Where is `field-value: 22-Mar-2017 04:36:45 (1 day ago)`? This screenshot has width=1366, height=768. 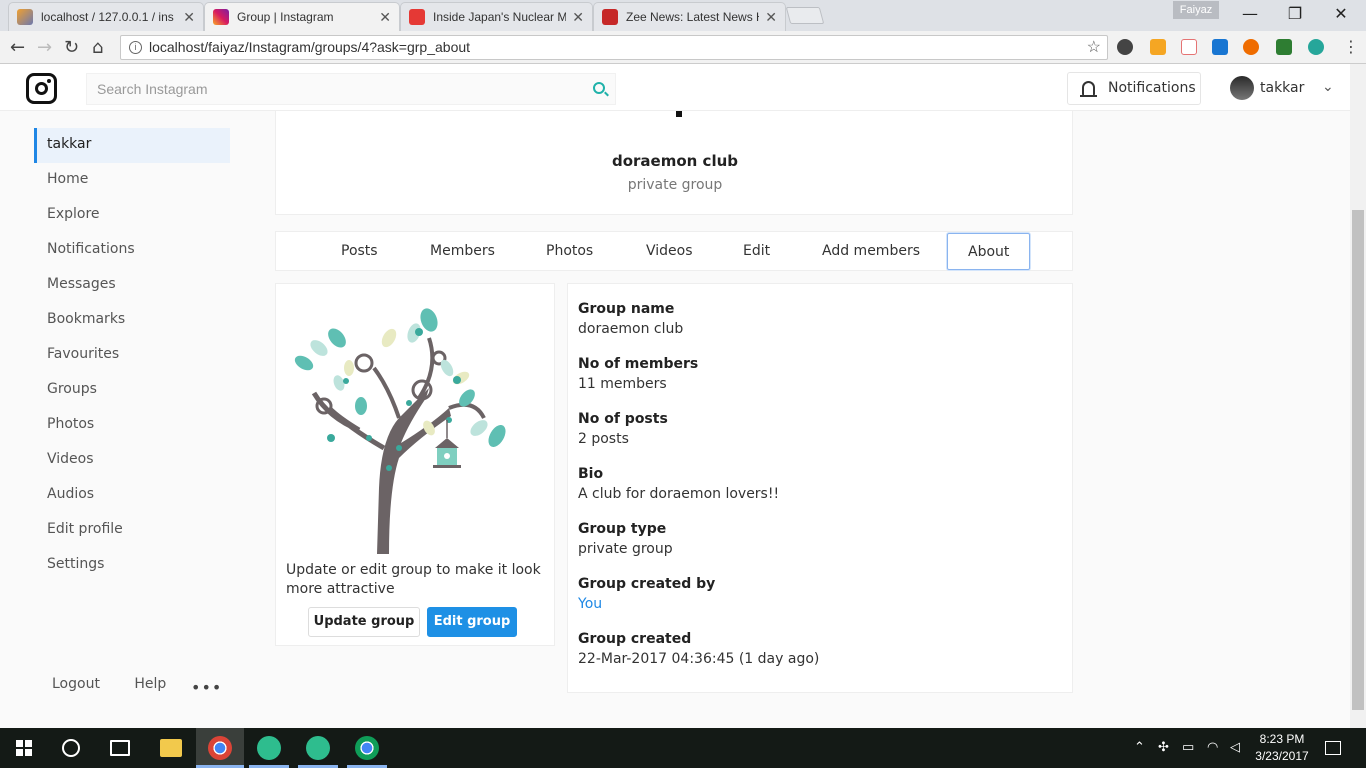
field-value: 22-Mar-2017 04:36:45 (1 day ago) is located at coordinates (699, 659).